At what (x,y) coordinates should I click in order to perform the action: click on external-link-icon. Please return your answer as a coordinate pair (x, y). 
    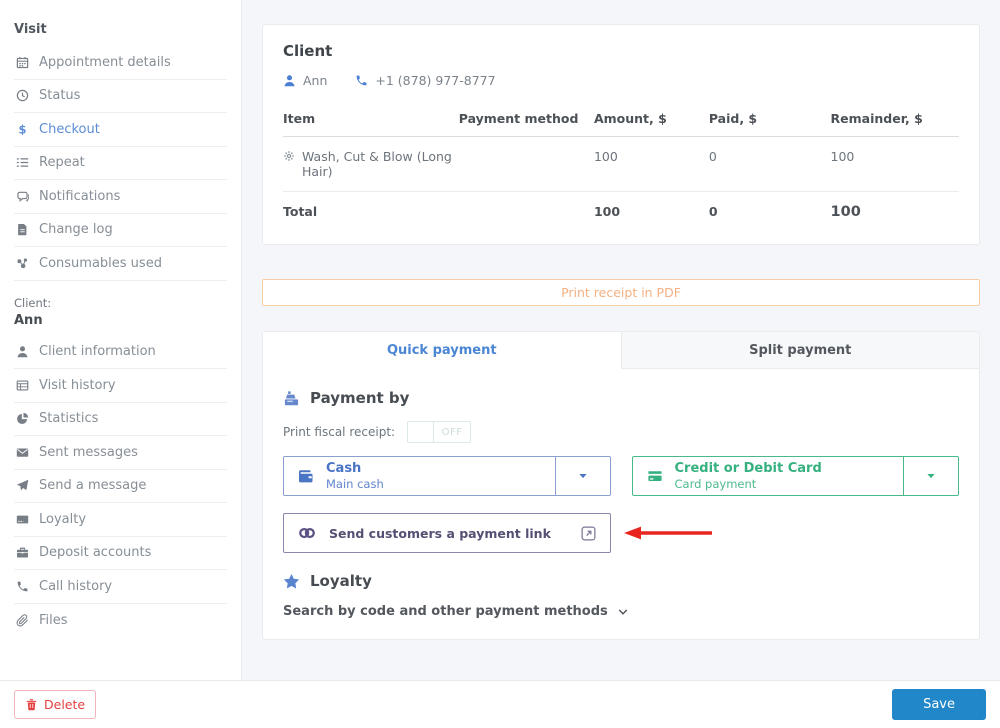
    Looking at the image, I should click on (588, 533).